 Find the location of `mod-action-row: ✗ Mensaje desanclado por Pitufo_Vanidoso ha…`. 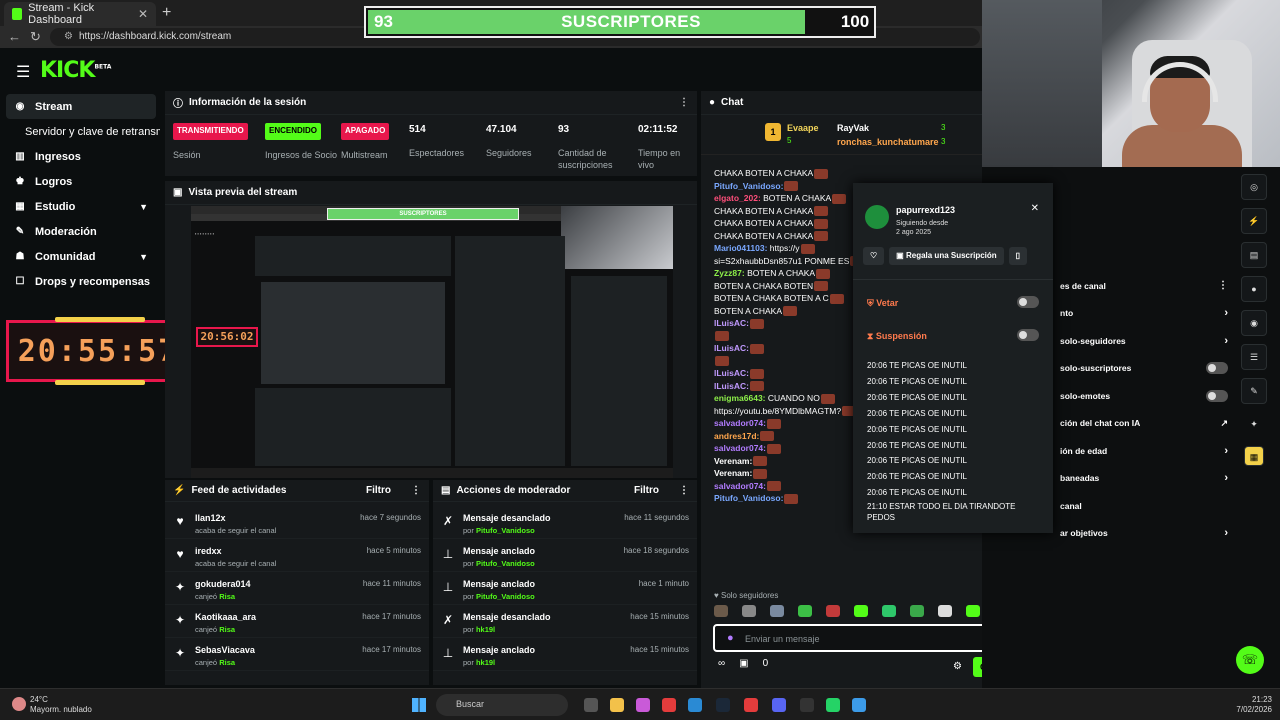

mod-action-row: ✗ Mensaje desanclado por Pitufo_Vanidoso ha… is located at coordinates (565, 522).